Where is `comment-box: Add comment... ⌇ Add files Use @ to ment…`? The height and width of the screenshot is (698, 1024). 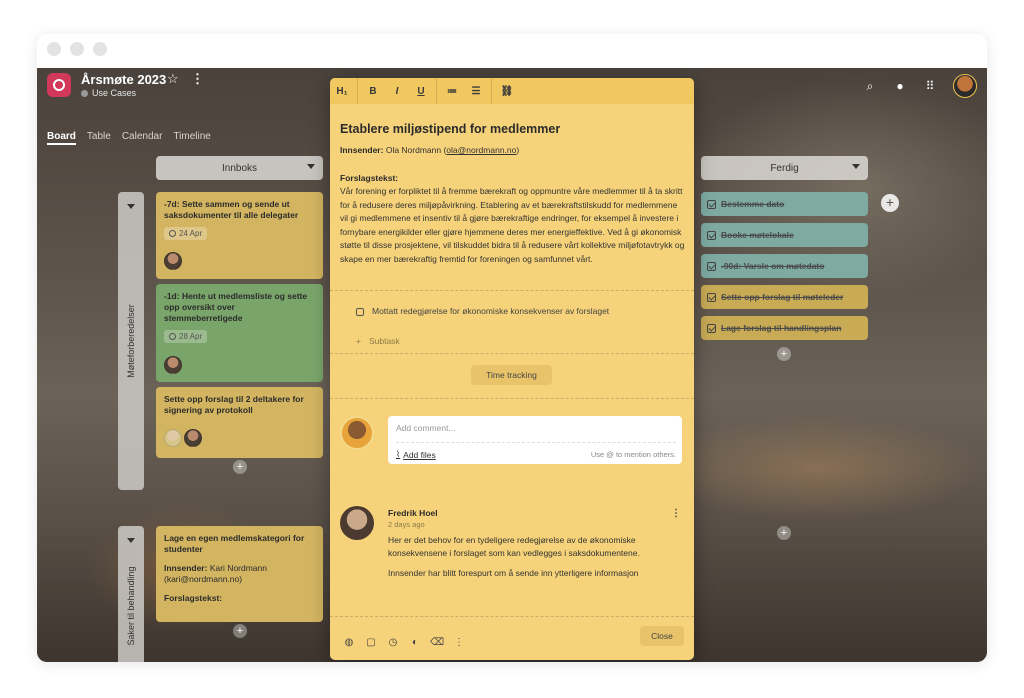
comment-box: Add comment... ⌇ Add files Use @ to ment… is located at coordinates (535, 440).